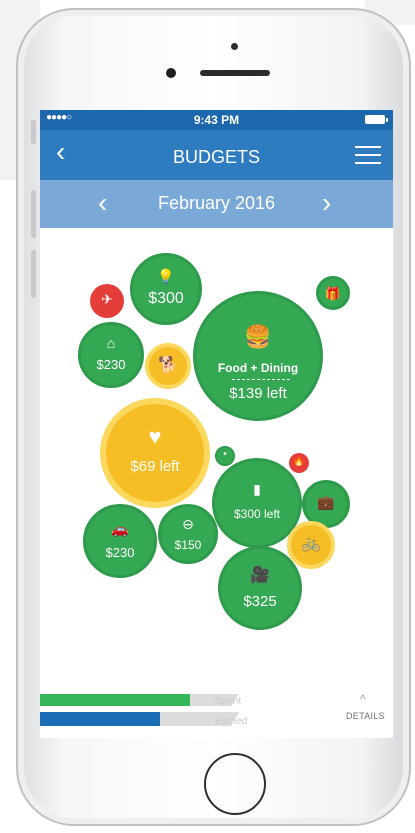 The height and width of the screenshot is (833, 415). I want to click on heart-icon: ♥, so click(155, 436).